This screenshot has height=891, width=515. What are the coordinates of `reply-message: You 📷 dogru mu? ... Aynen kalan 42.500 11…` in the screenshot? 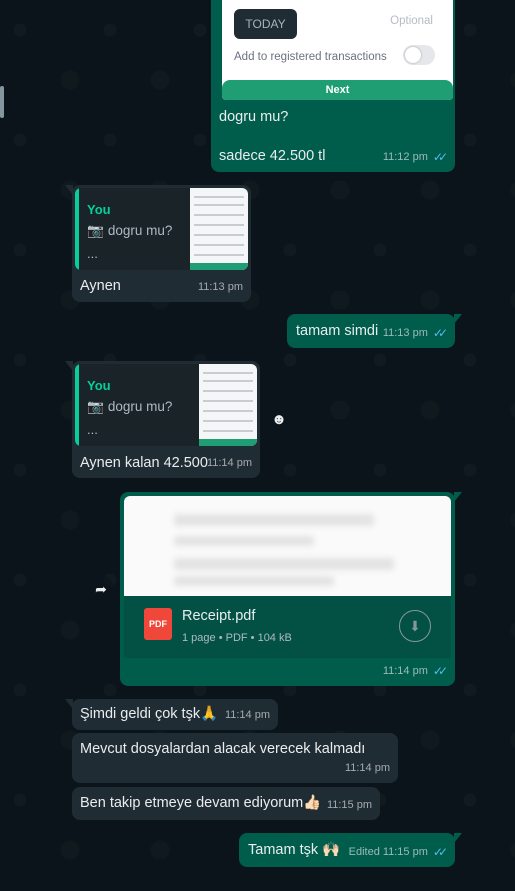 It's located at (162, 419).